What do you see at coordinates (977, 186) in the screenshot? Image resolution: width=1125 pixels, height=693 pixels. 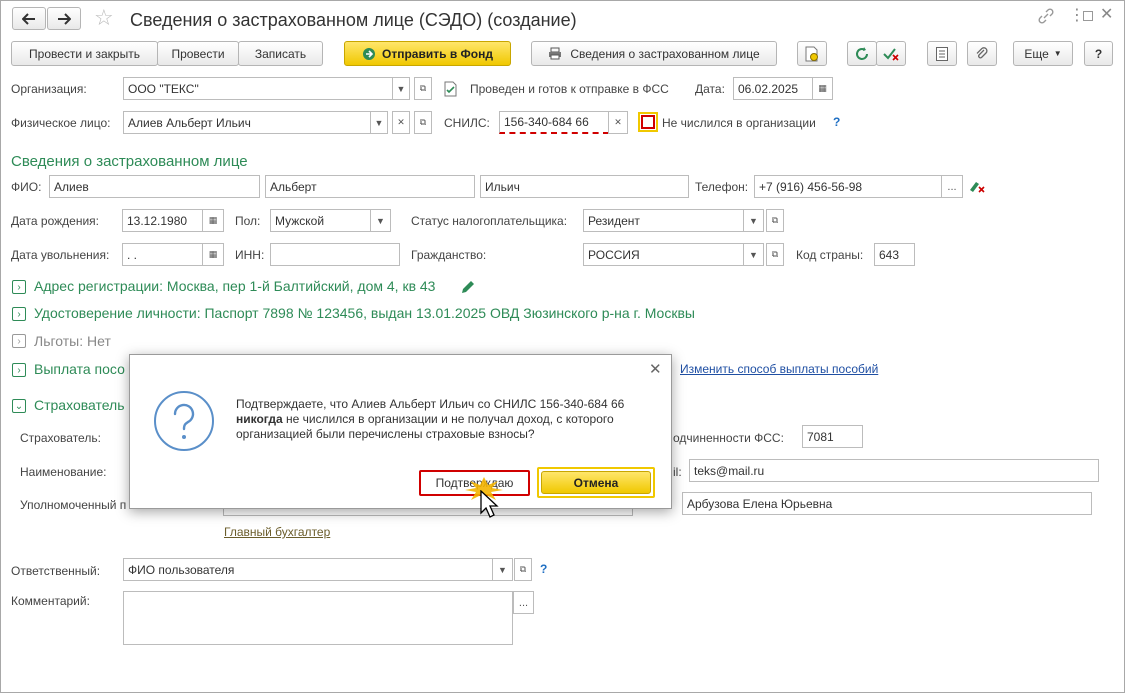 I see `phone-clear-icon` at bounding box center [977, 186].